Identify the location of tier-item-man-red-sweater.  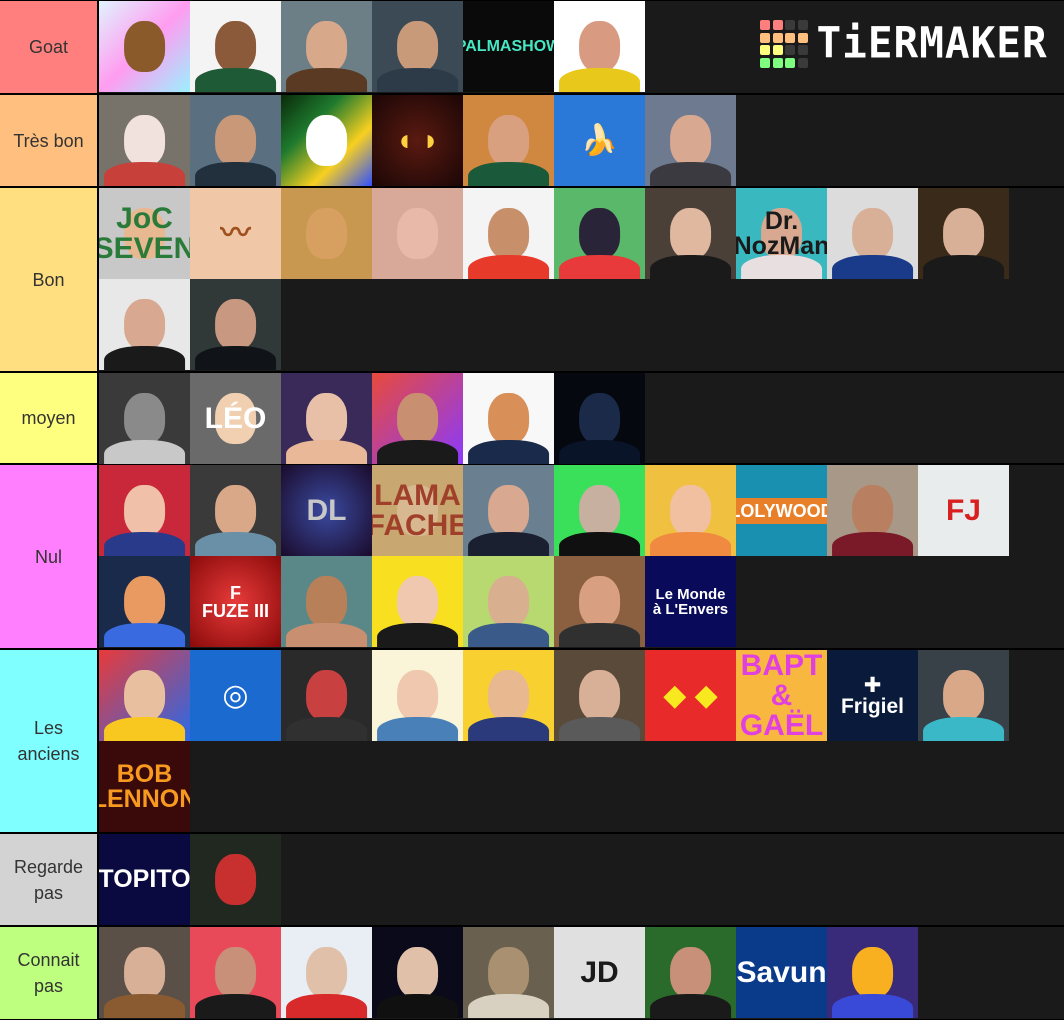
(872, 510).